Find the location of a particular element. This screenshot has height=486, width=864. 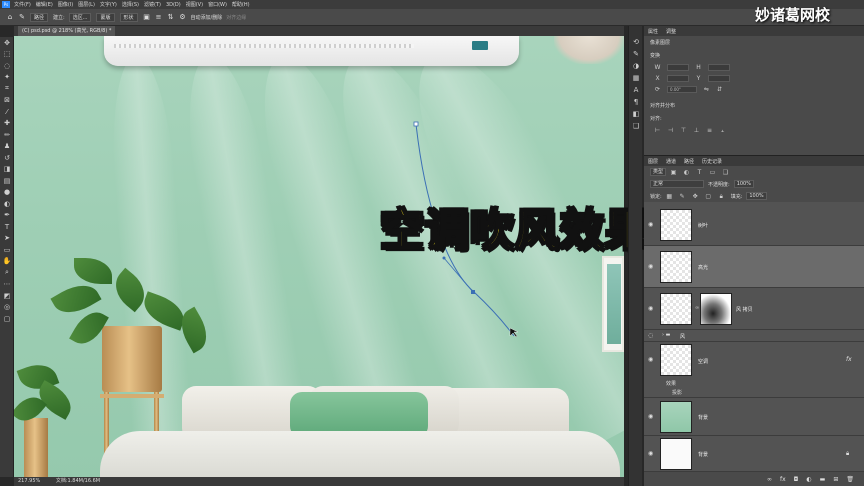

link-layers-icon: ∞ is located at coordinates (769, 479).